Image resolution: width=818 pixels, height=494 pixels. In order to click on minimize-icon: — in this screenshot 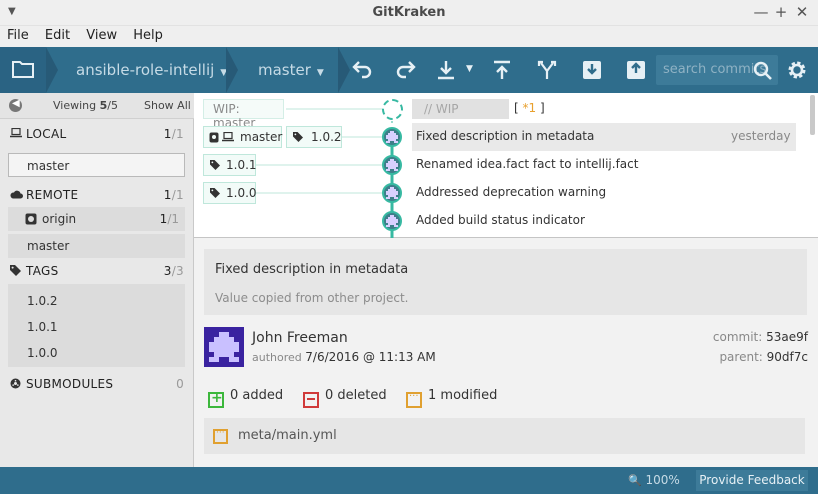, I will do `click(761, 12)`.